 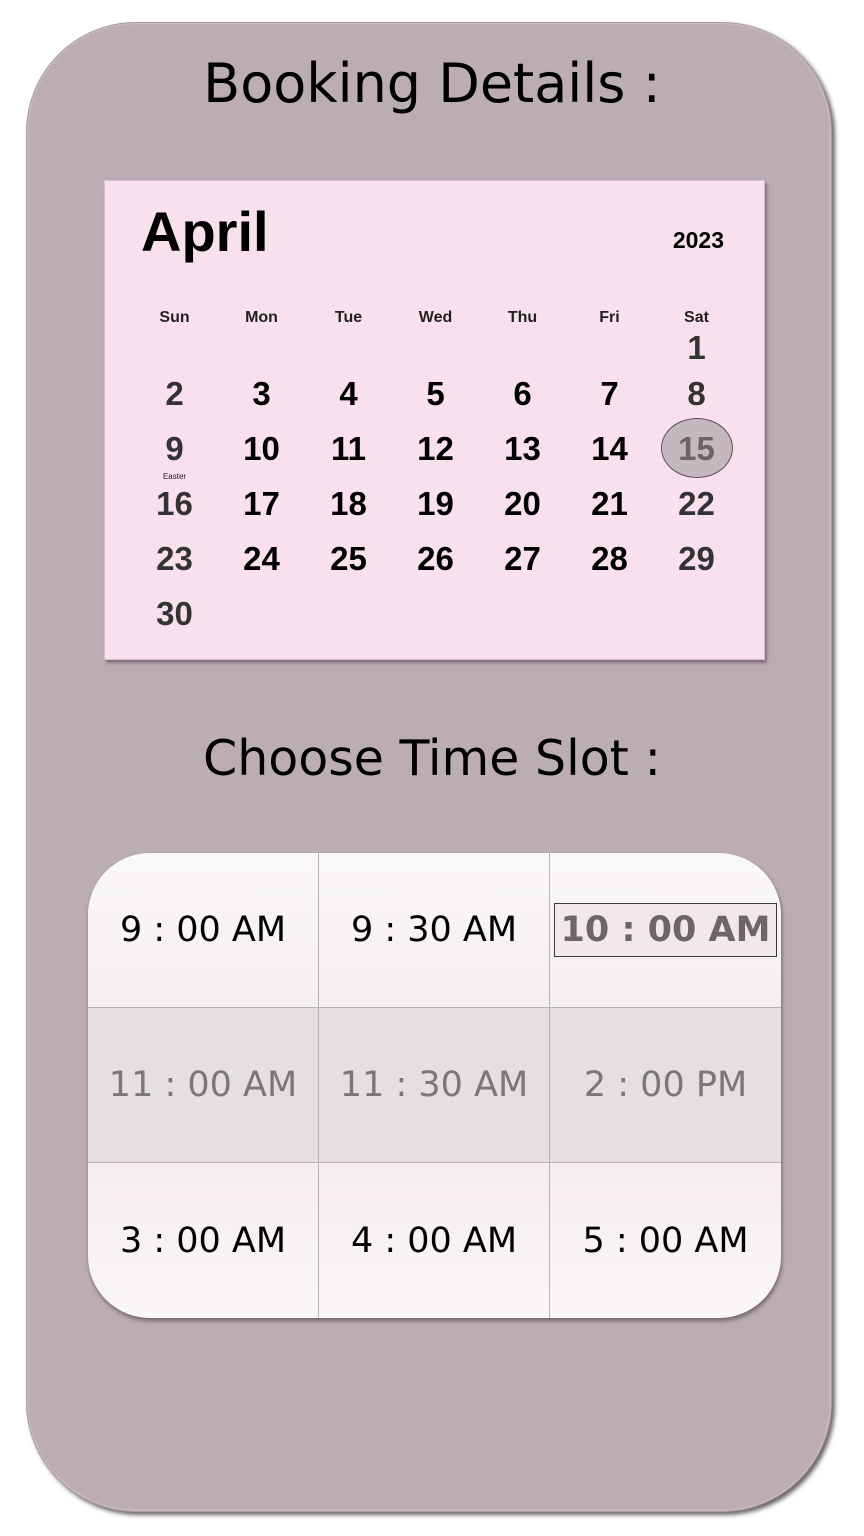 I want to click on time-slot-label: 9 : 30 AM, so click(x=434, y=930).